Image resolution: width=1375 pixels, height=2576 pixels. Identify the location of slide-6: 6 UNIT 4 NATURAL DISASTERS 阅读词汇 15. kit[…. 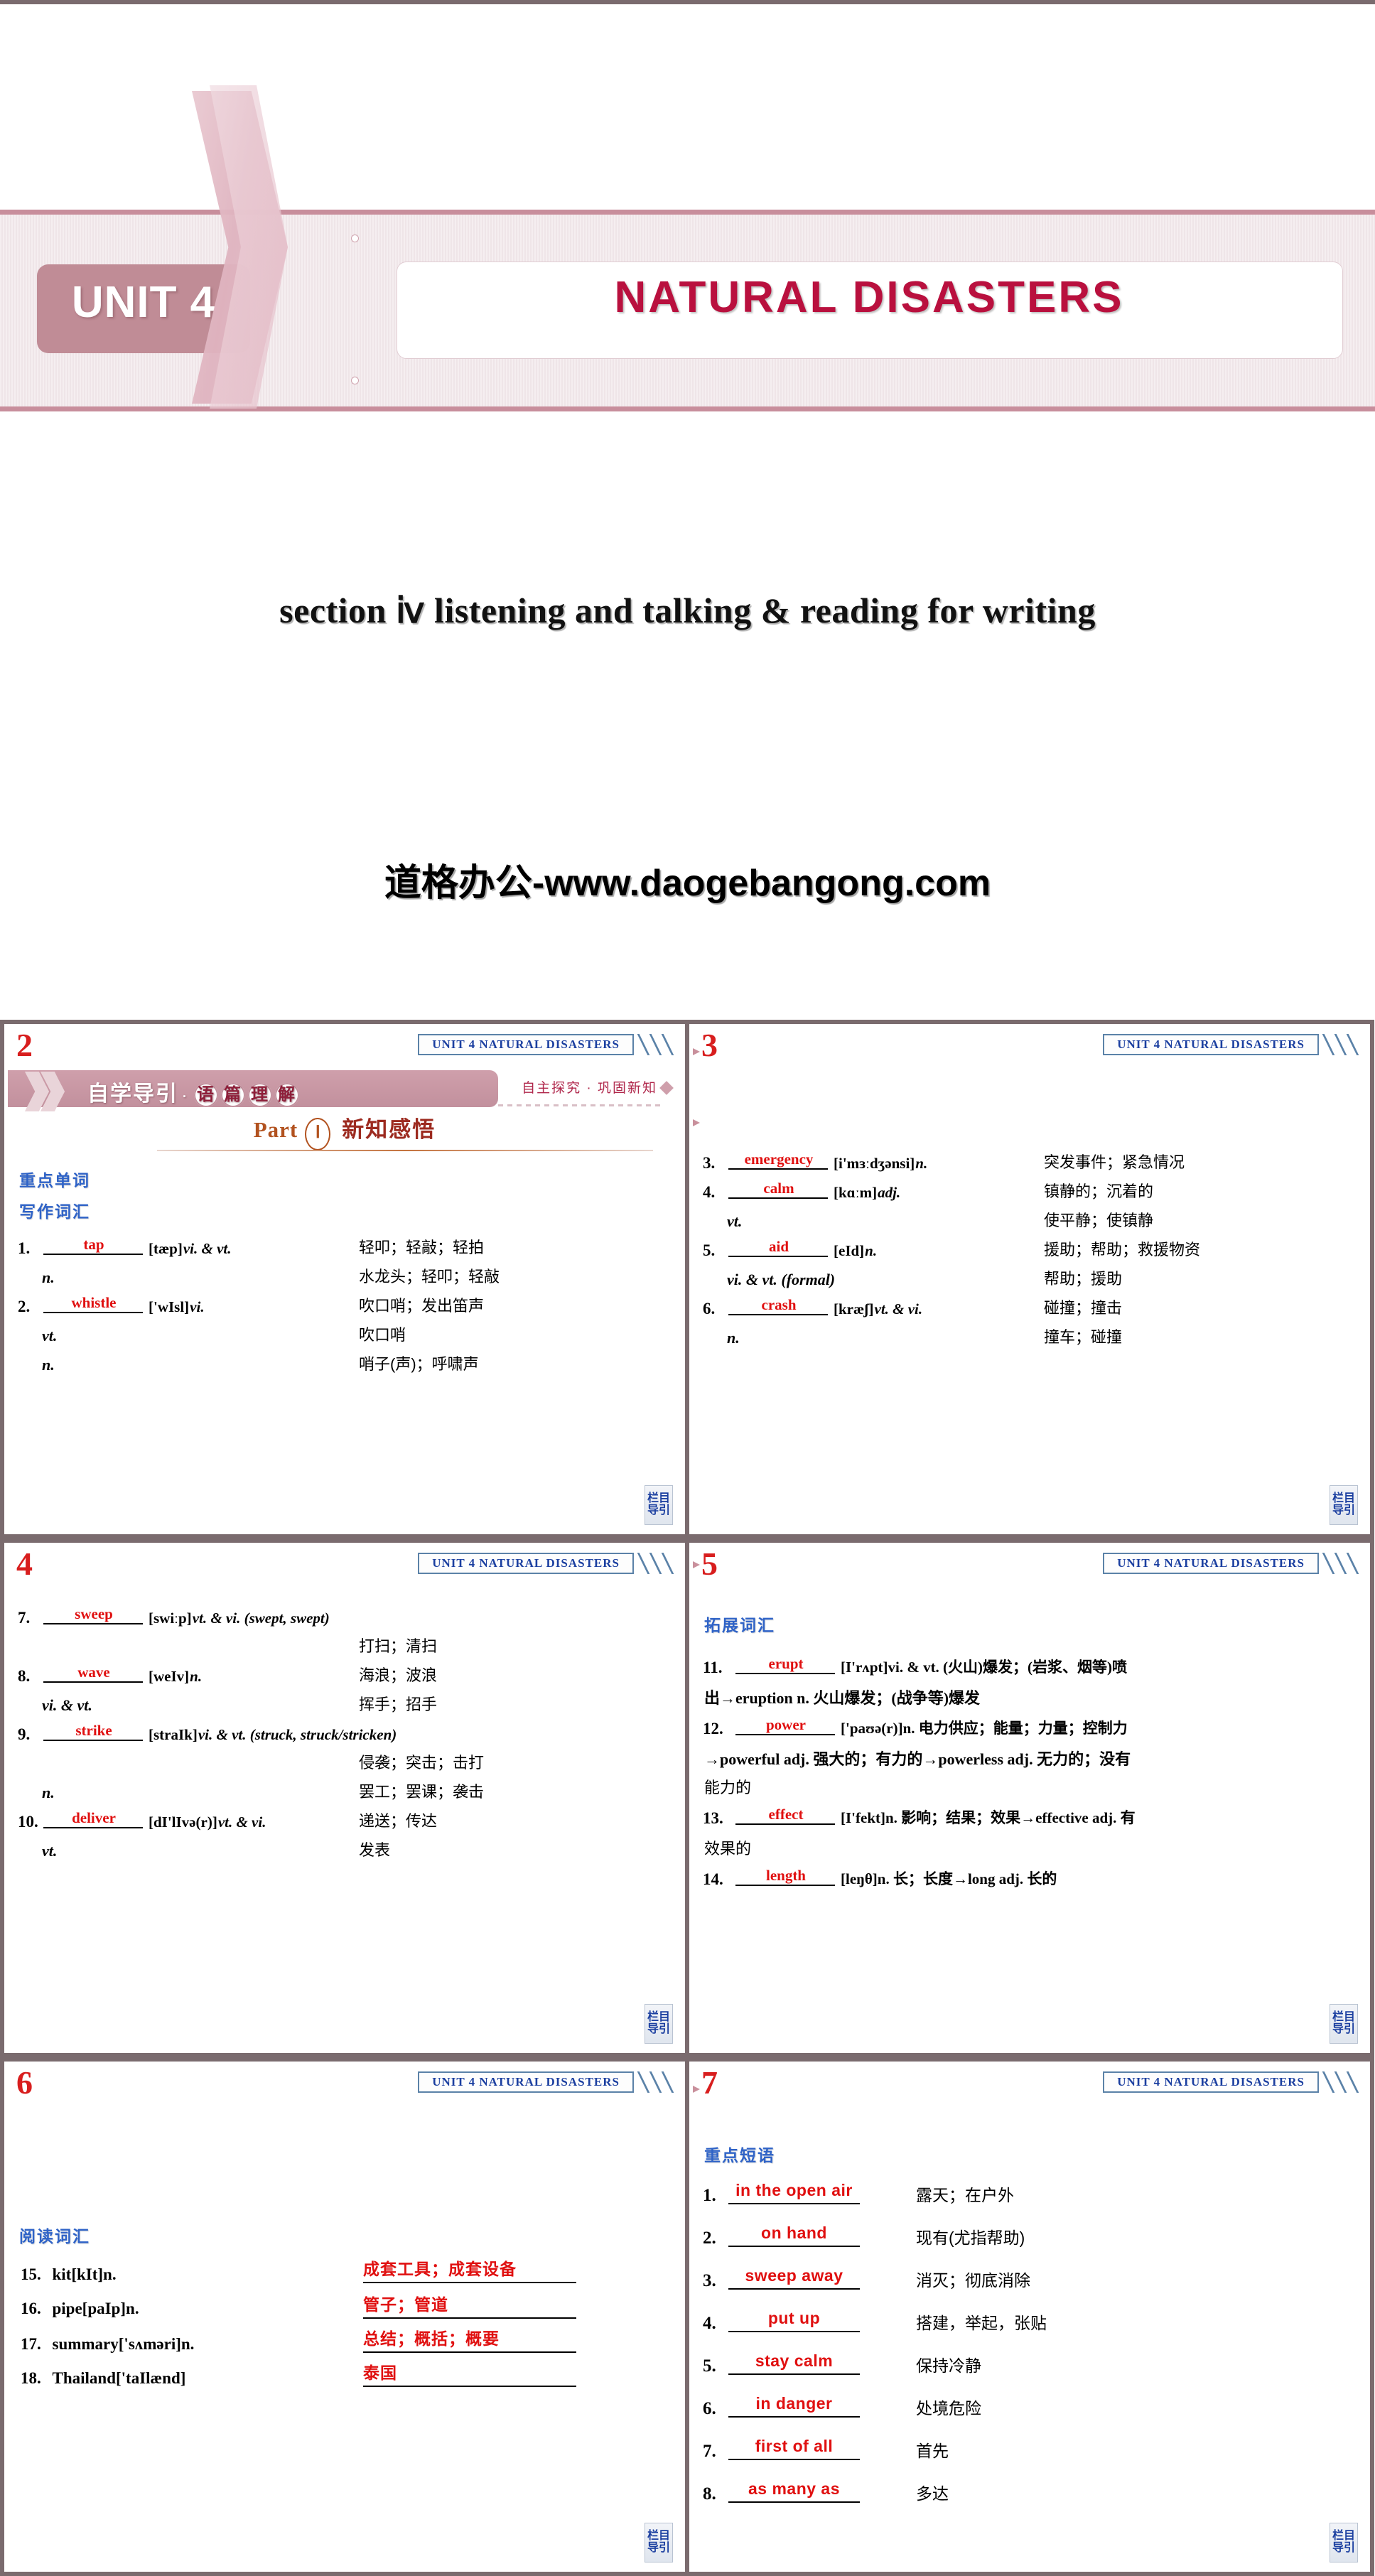
(343, 2317).